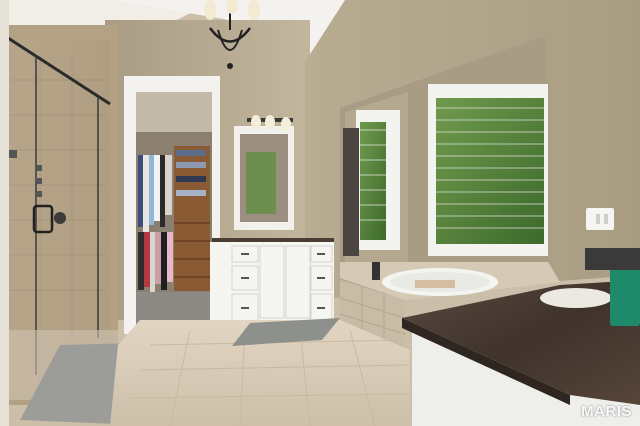  What do you see at coordinates (625, 296) in the screenshot?
I see `soap-dispenser` at bounding box center [625, 296].